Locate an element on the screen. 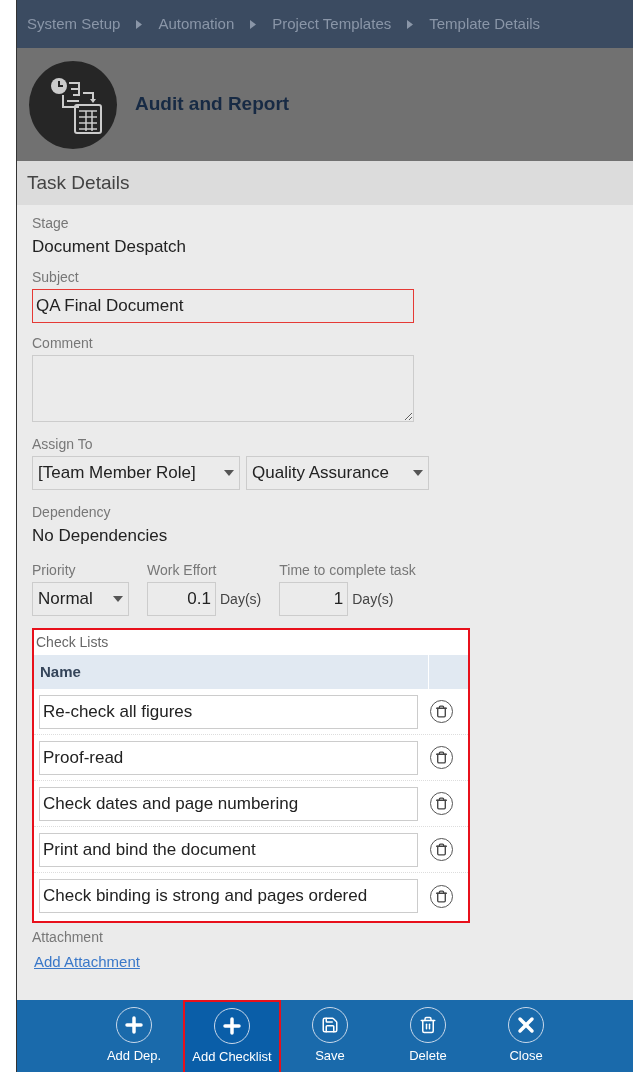 Image resolution: width=633 pixels, height=1072 pixels. subject-field: QA Final Document is located at coordinates (223, 306).